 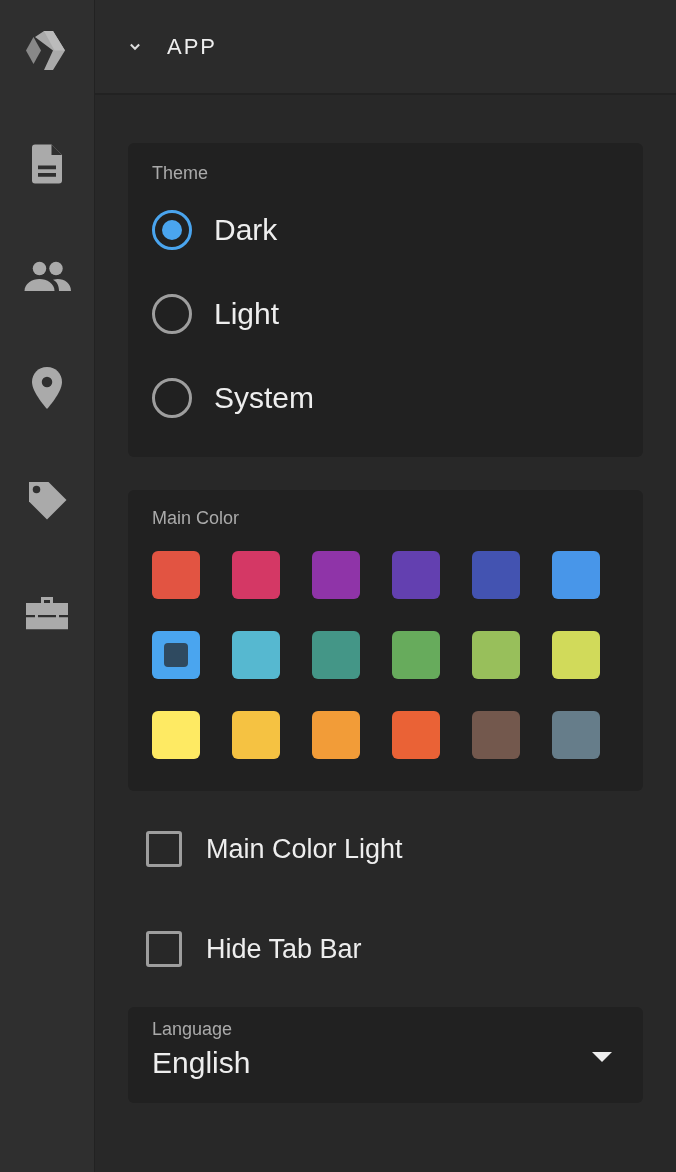 What do you see at coordinates (304, 849) in the screenshot?
I see `checkbox-label: Main Color Light` at bounding box center [304, 849].